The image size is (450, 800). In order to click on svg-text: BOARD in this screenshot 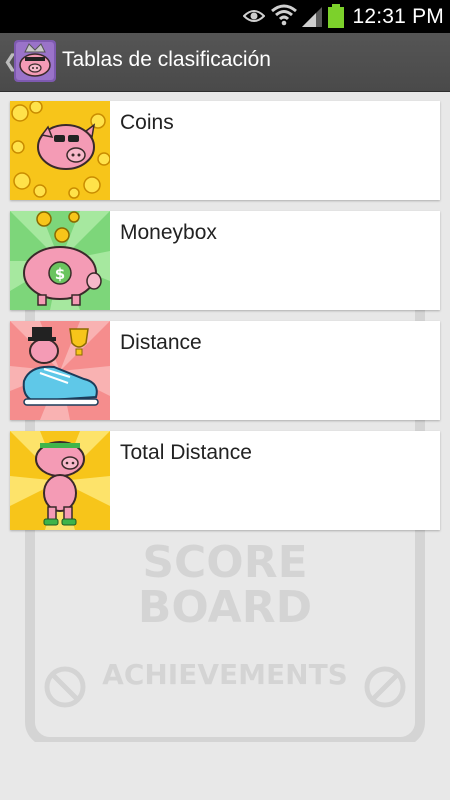, I will do `click(225, 607)`.